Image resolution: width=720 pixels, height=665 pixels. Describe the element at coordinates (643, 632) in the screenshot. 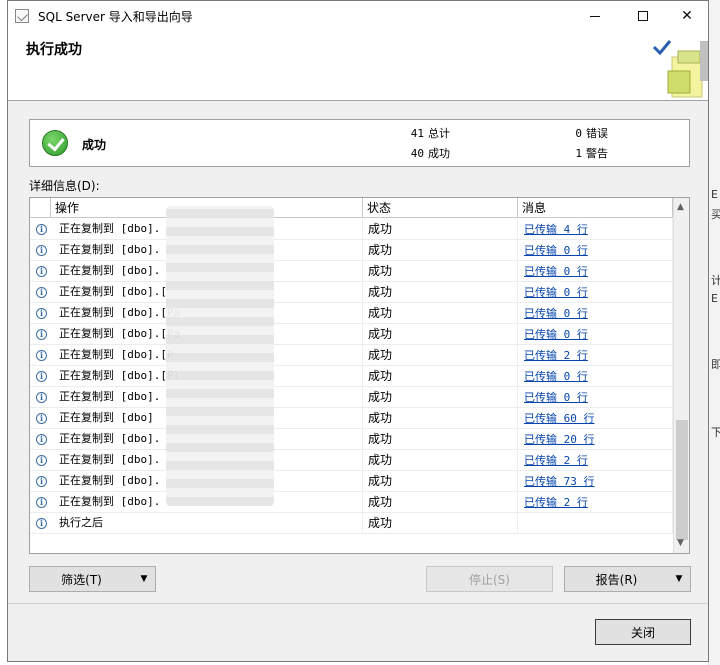

I see `close-button: 关闭` at that location.